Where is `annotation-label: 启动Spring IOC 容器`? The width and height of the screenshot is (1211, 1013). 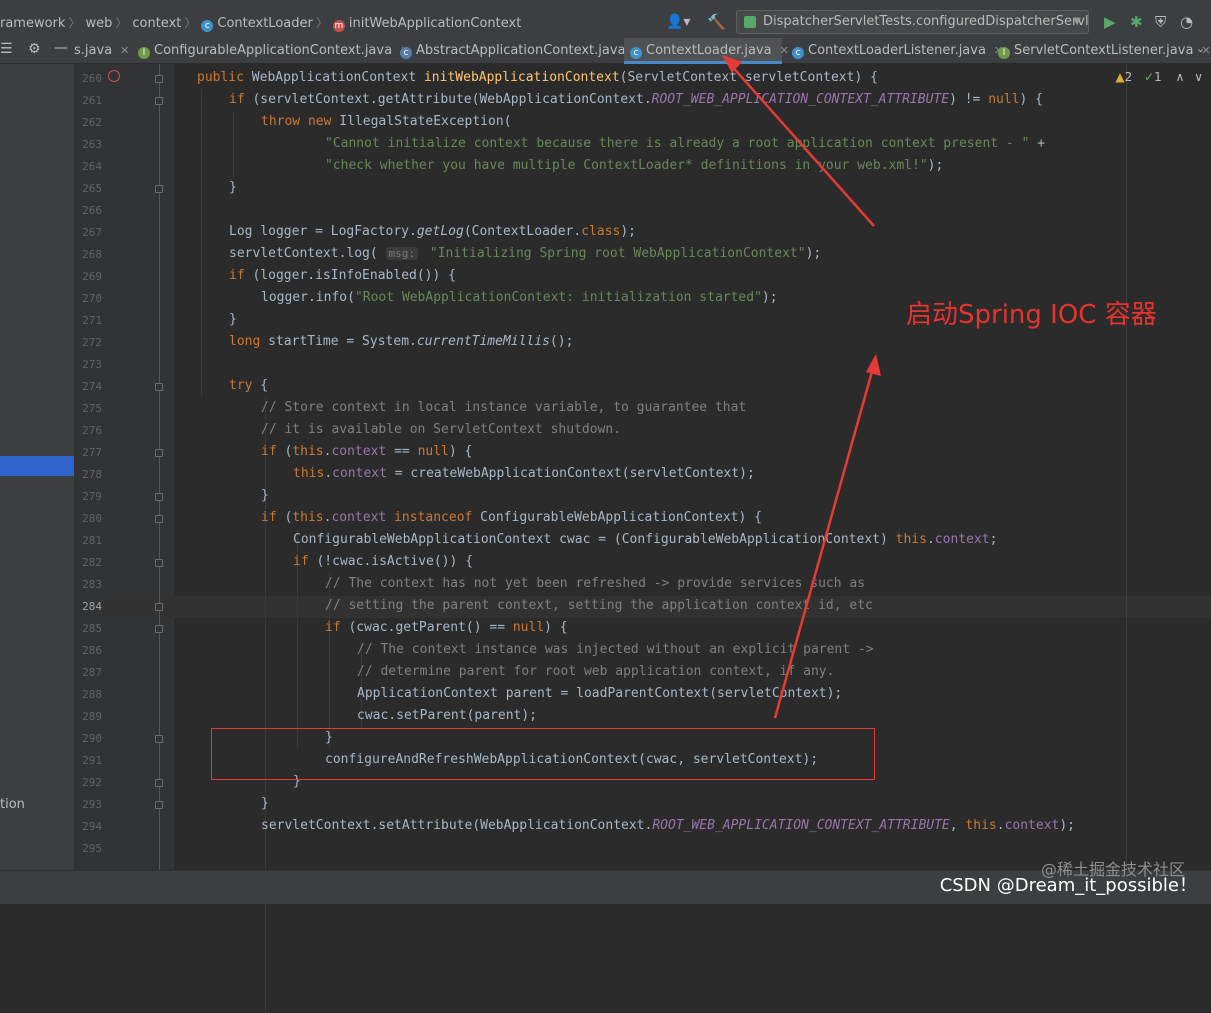 annotation-label: 启动Spring IOC 容器 is located at coordinates (1031, 315).